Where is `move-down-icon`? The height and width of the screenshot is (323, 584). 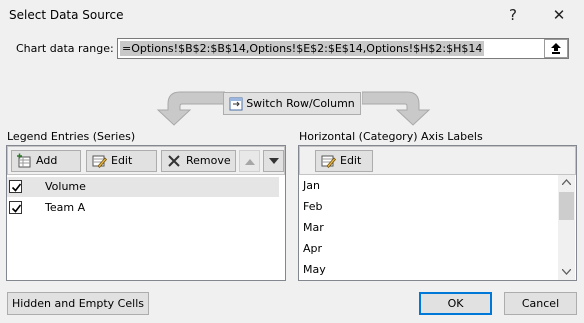
move-down-icon is located at coordinates (273, 160).